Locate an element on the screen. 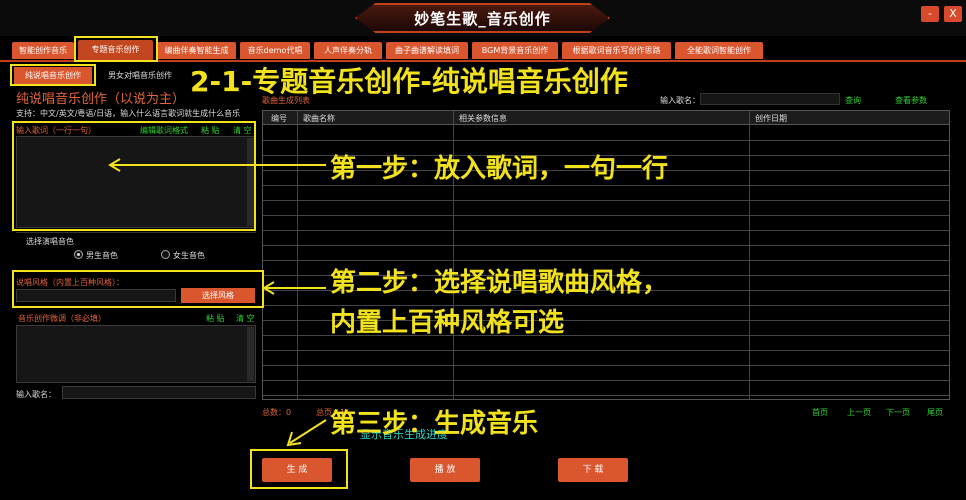  annotation-step2-line2: 内置上百种风格可选 is located at coordinates (447, 323).